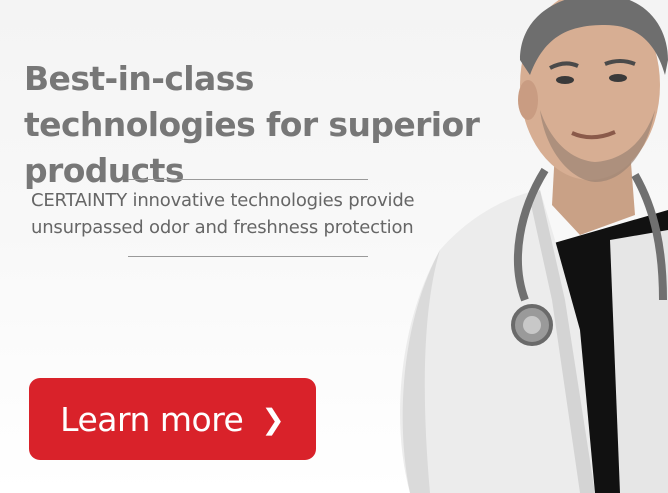  I want to click on chevron-right-icon: ❯, so click(273, 419).